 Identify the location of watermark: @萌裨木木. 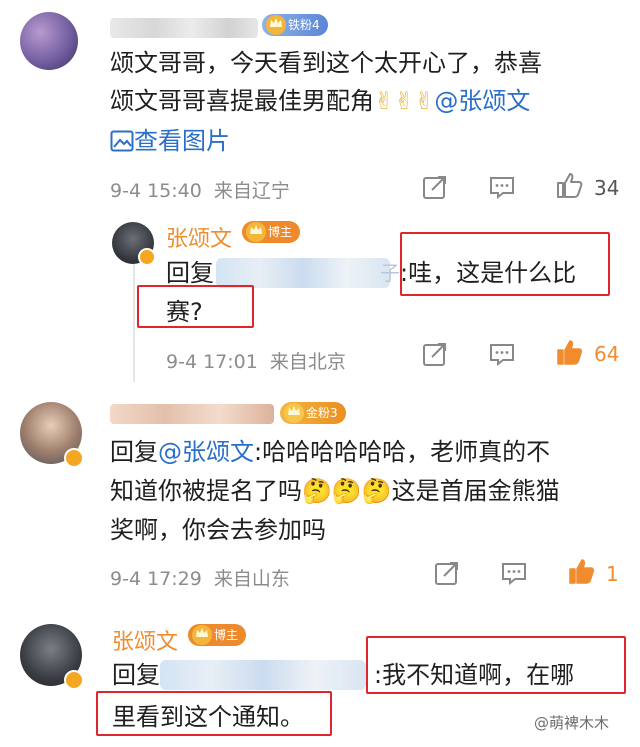
(572, 723).